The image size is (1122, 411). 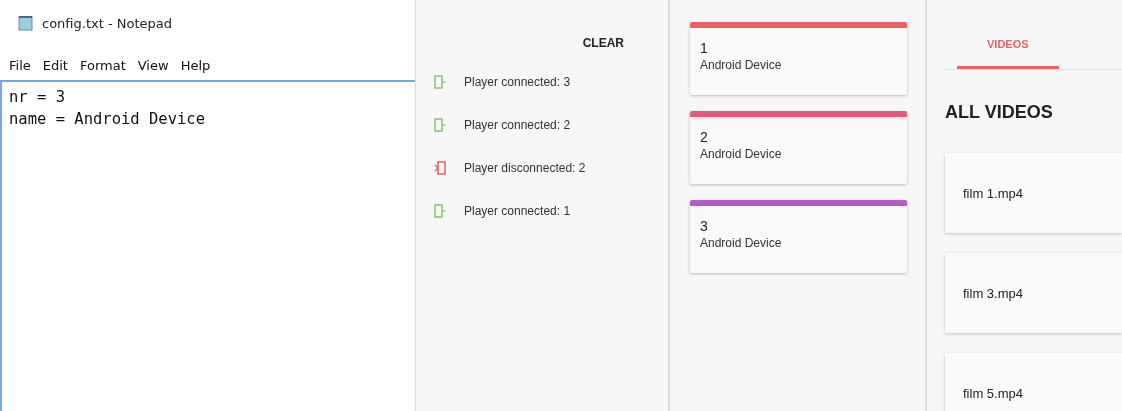 What do you see at coordinates (603, 43) in the screenshot?
I see `clear-button: CLEAR` at bounding box center [603, 43].